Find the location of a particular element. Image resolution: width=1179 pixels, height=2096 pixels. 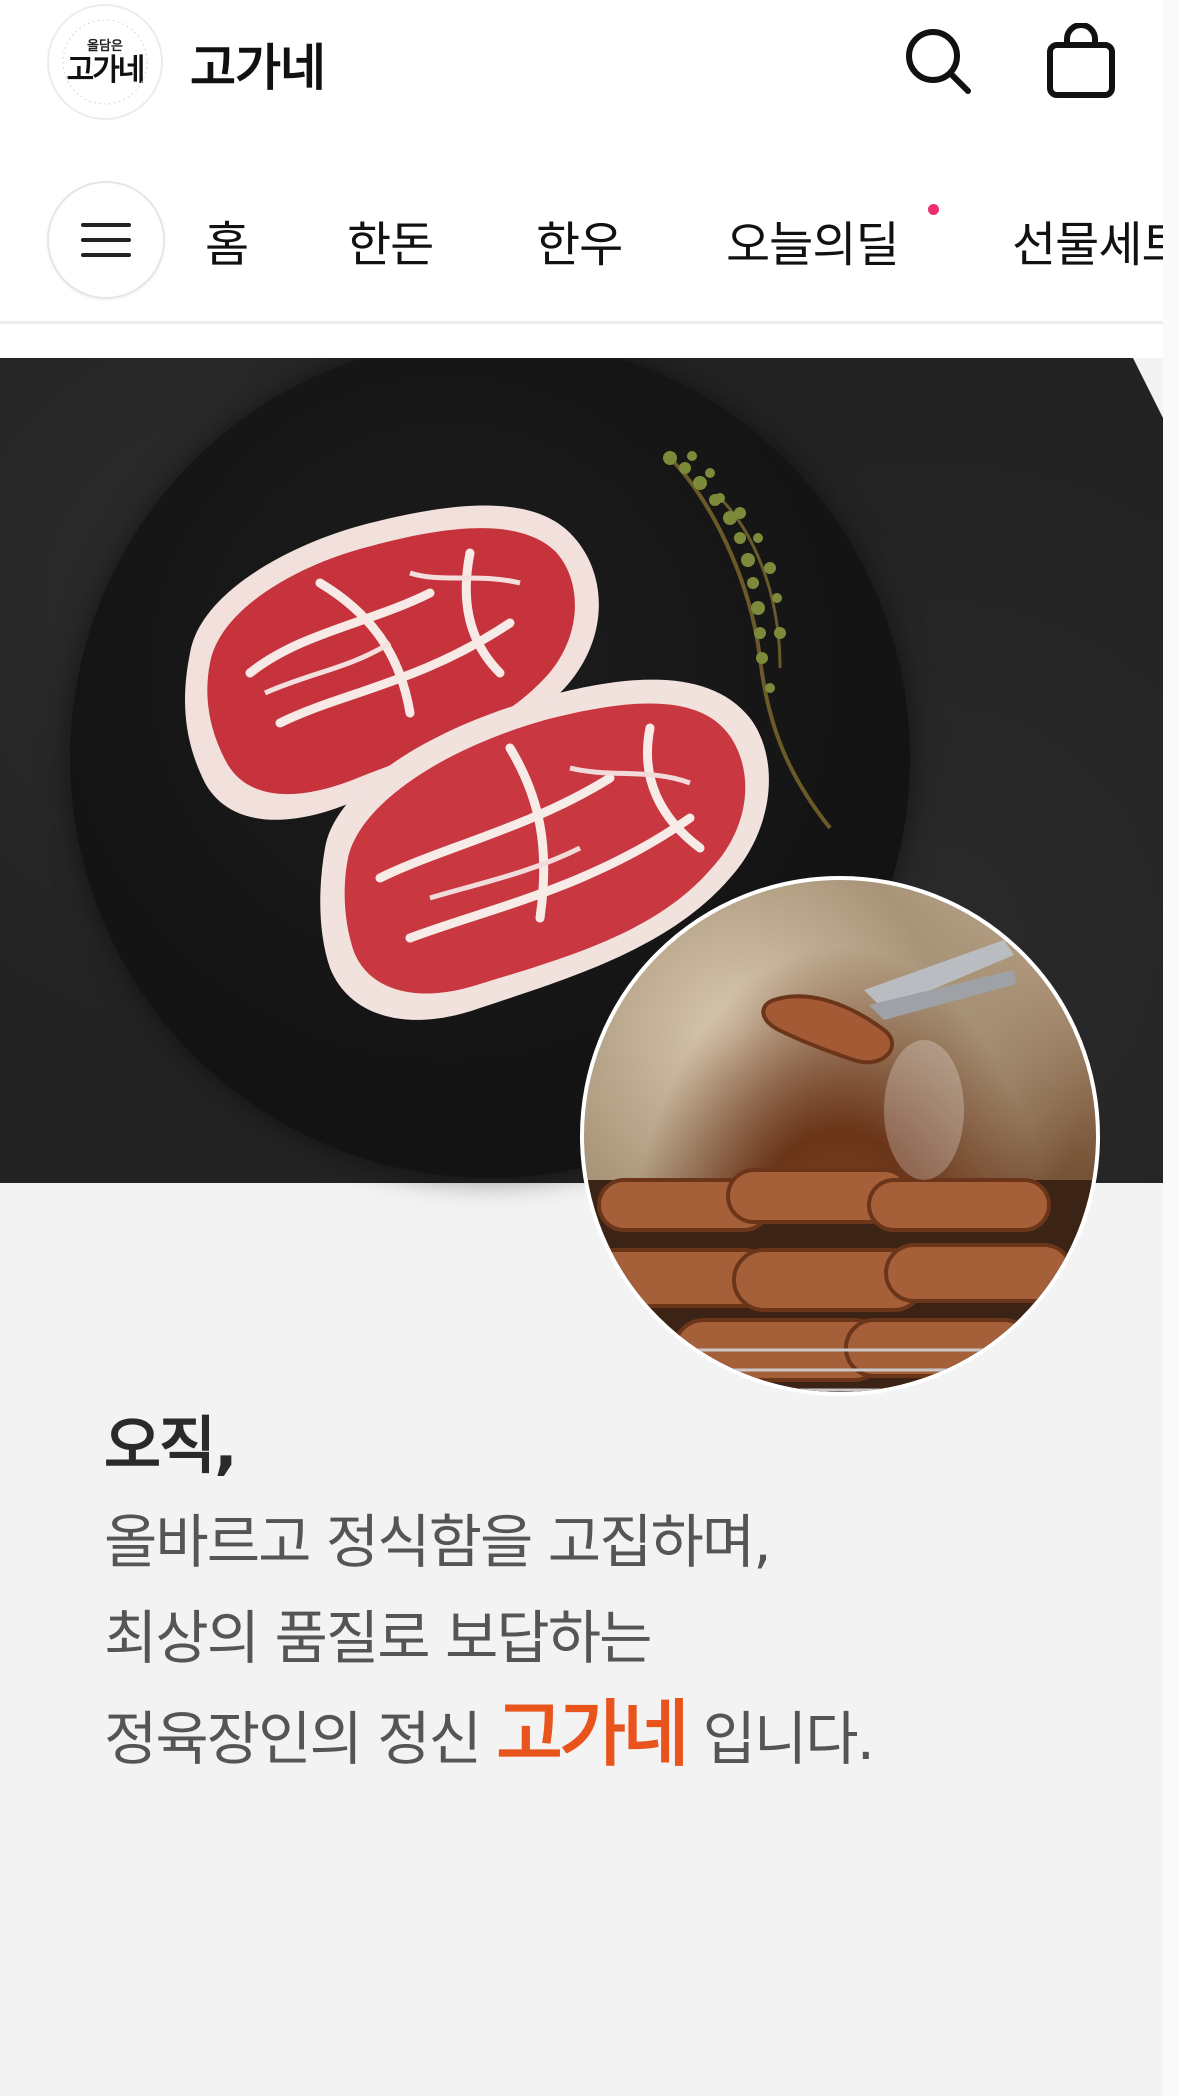

new-indicator-dot is located at coordinates (933, 209).